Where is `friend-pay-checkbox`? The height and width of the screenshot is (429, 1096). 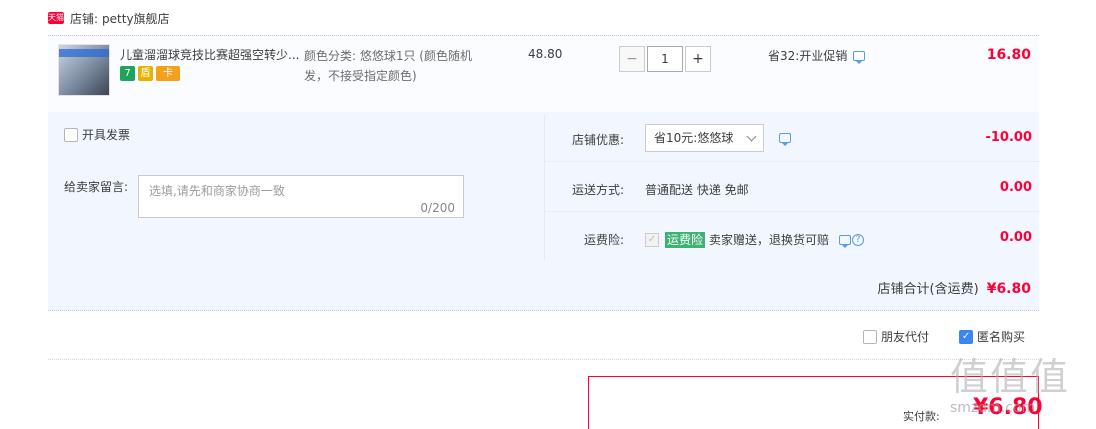
friend-pay-checkbox is located at coordinates (870, 336).